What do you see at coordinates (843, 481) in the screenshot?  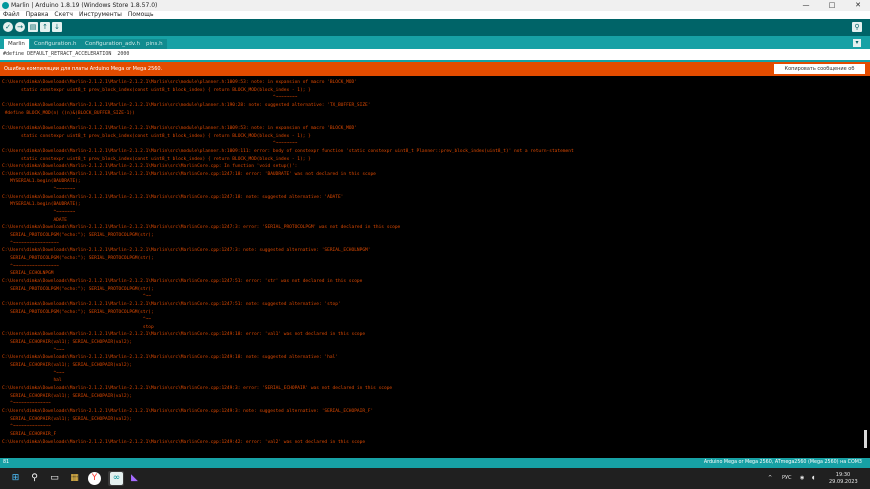 I see `clock-date: 29.09.2023` at bounding box center [843, 481].